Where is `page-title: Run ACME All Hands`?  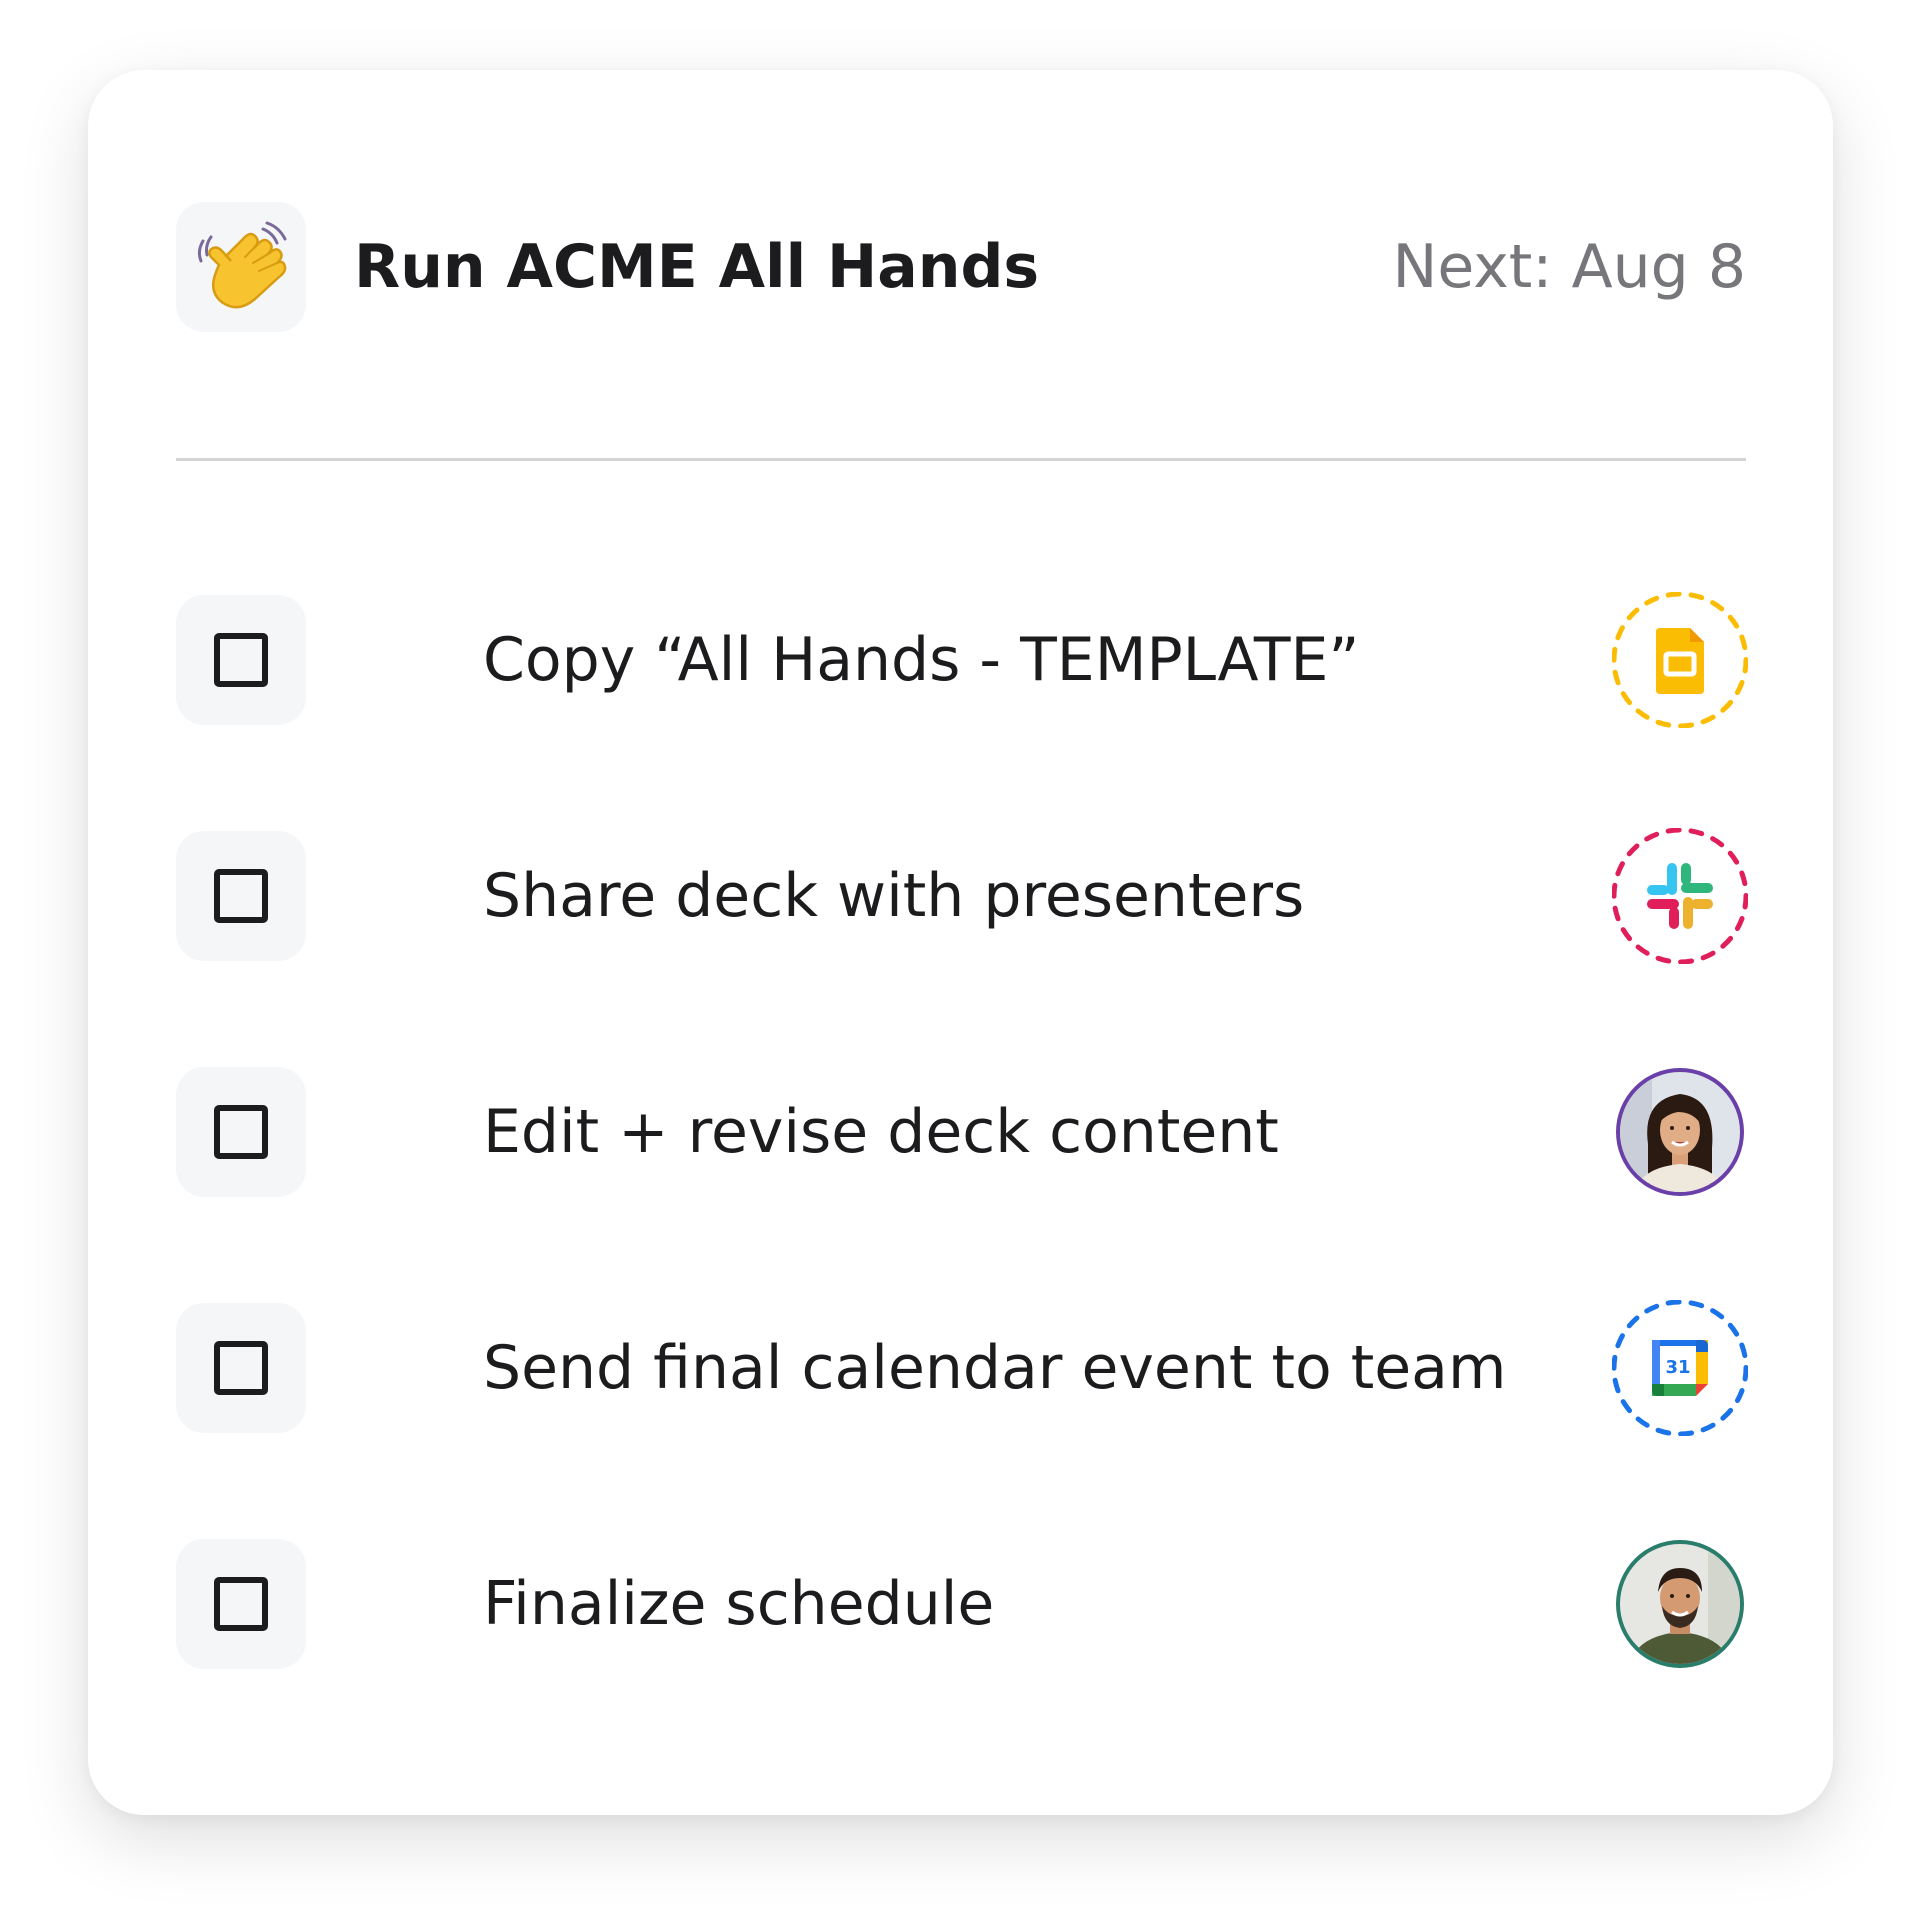
page-title: Run ACME All Hands is located at coordinates (697, 267).